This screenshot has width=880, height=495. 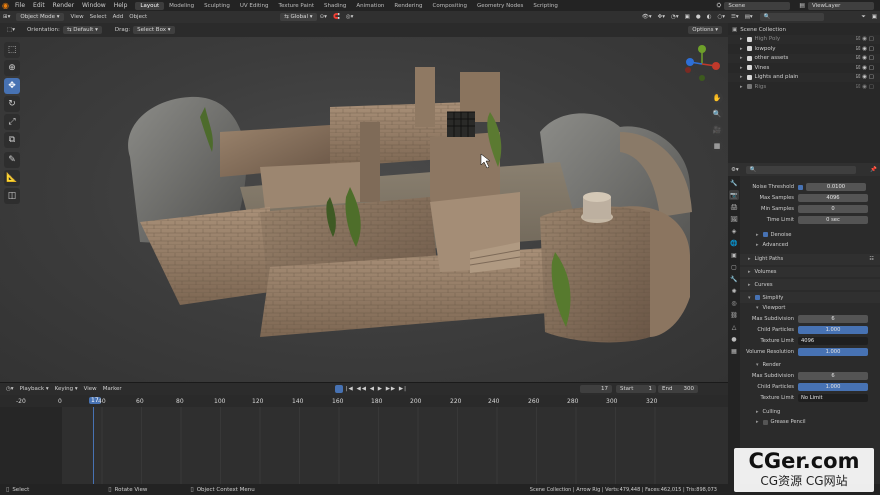 I want to click on snap-icon: 🧲, so click(x=336, y=17).